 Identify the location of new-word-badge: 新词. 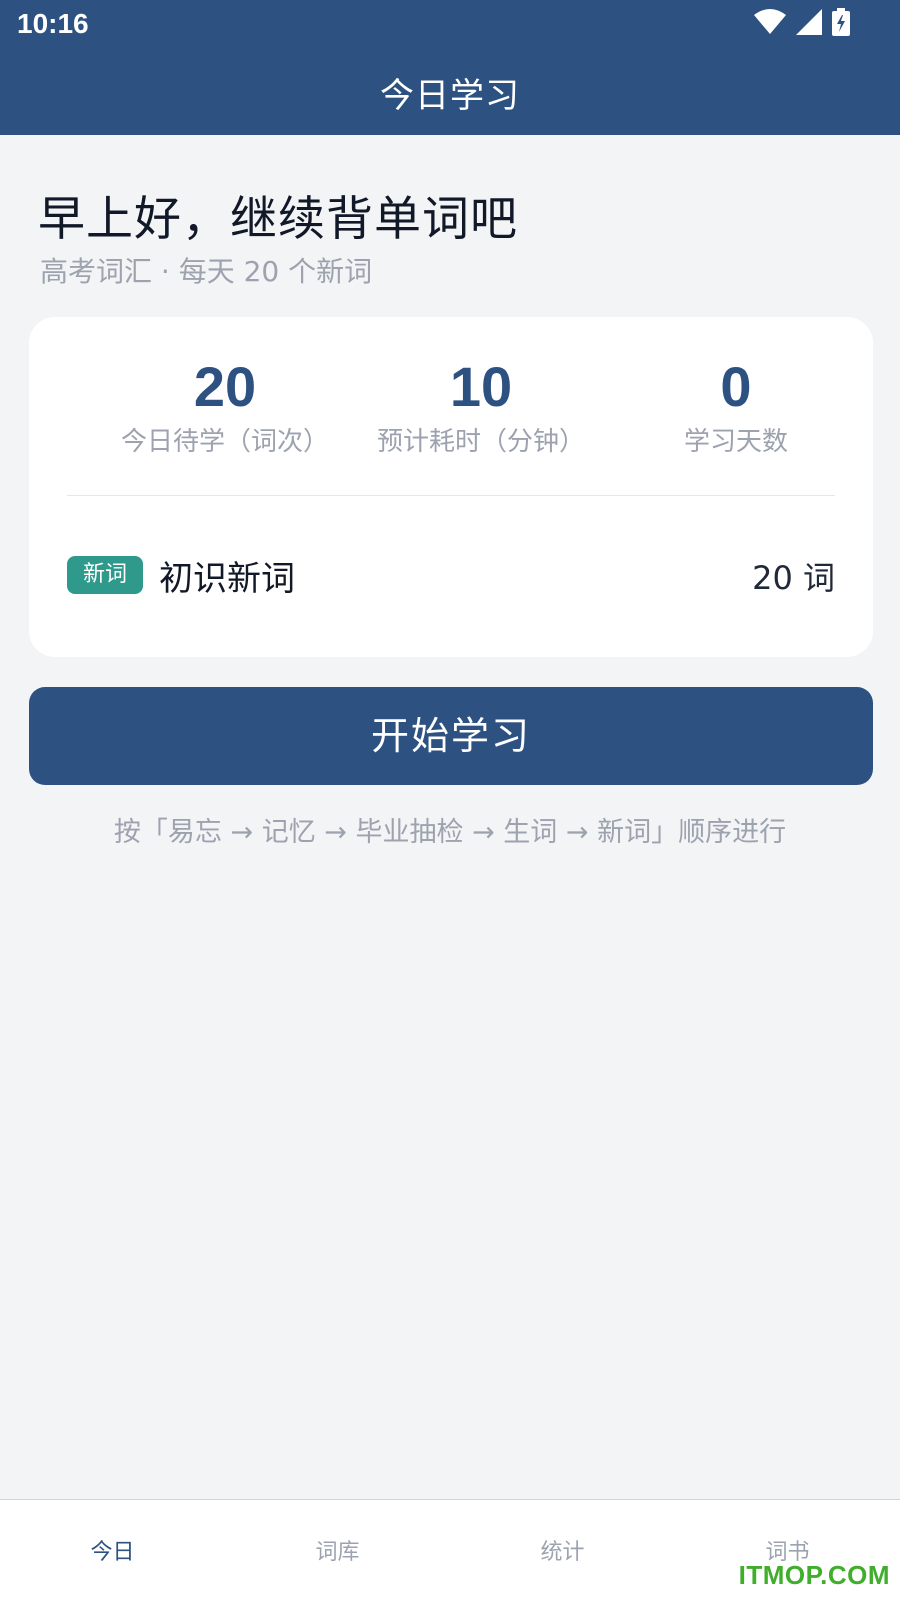
(105, 575).